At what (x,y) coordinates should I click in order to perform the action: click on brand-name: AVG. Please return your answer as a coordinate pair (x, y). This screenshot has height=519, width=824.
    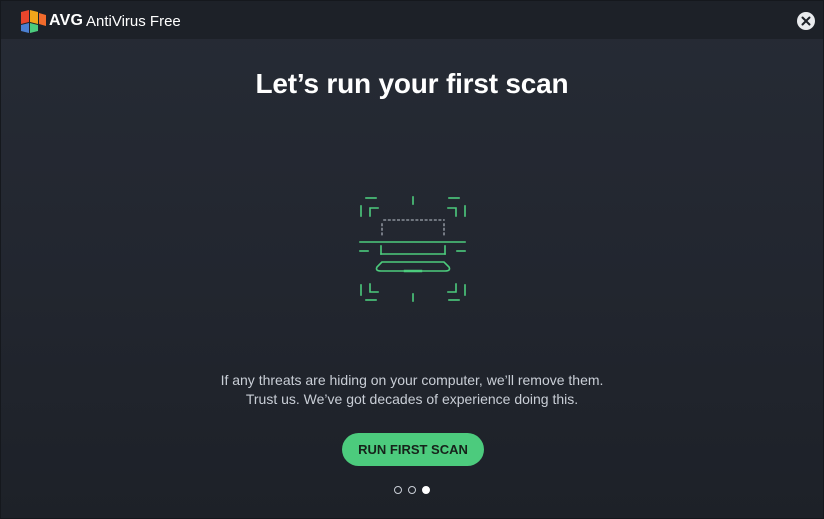
    Looking at the image, I should click on (66, 20).